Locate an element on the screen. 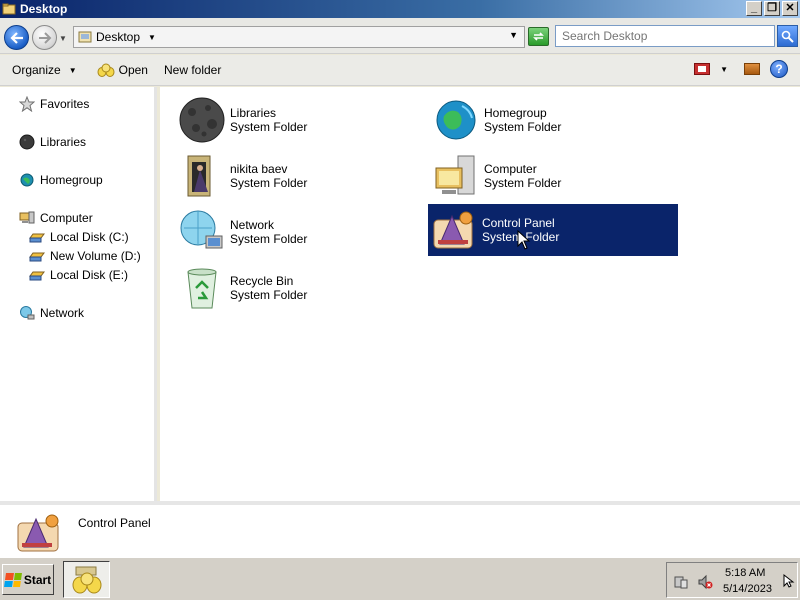 This screenshot has width=800, height=600. toolbar-right: ▼ ? is located at coordinates (741, 69).